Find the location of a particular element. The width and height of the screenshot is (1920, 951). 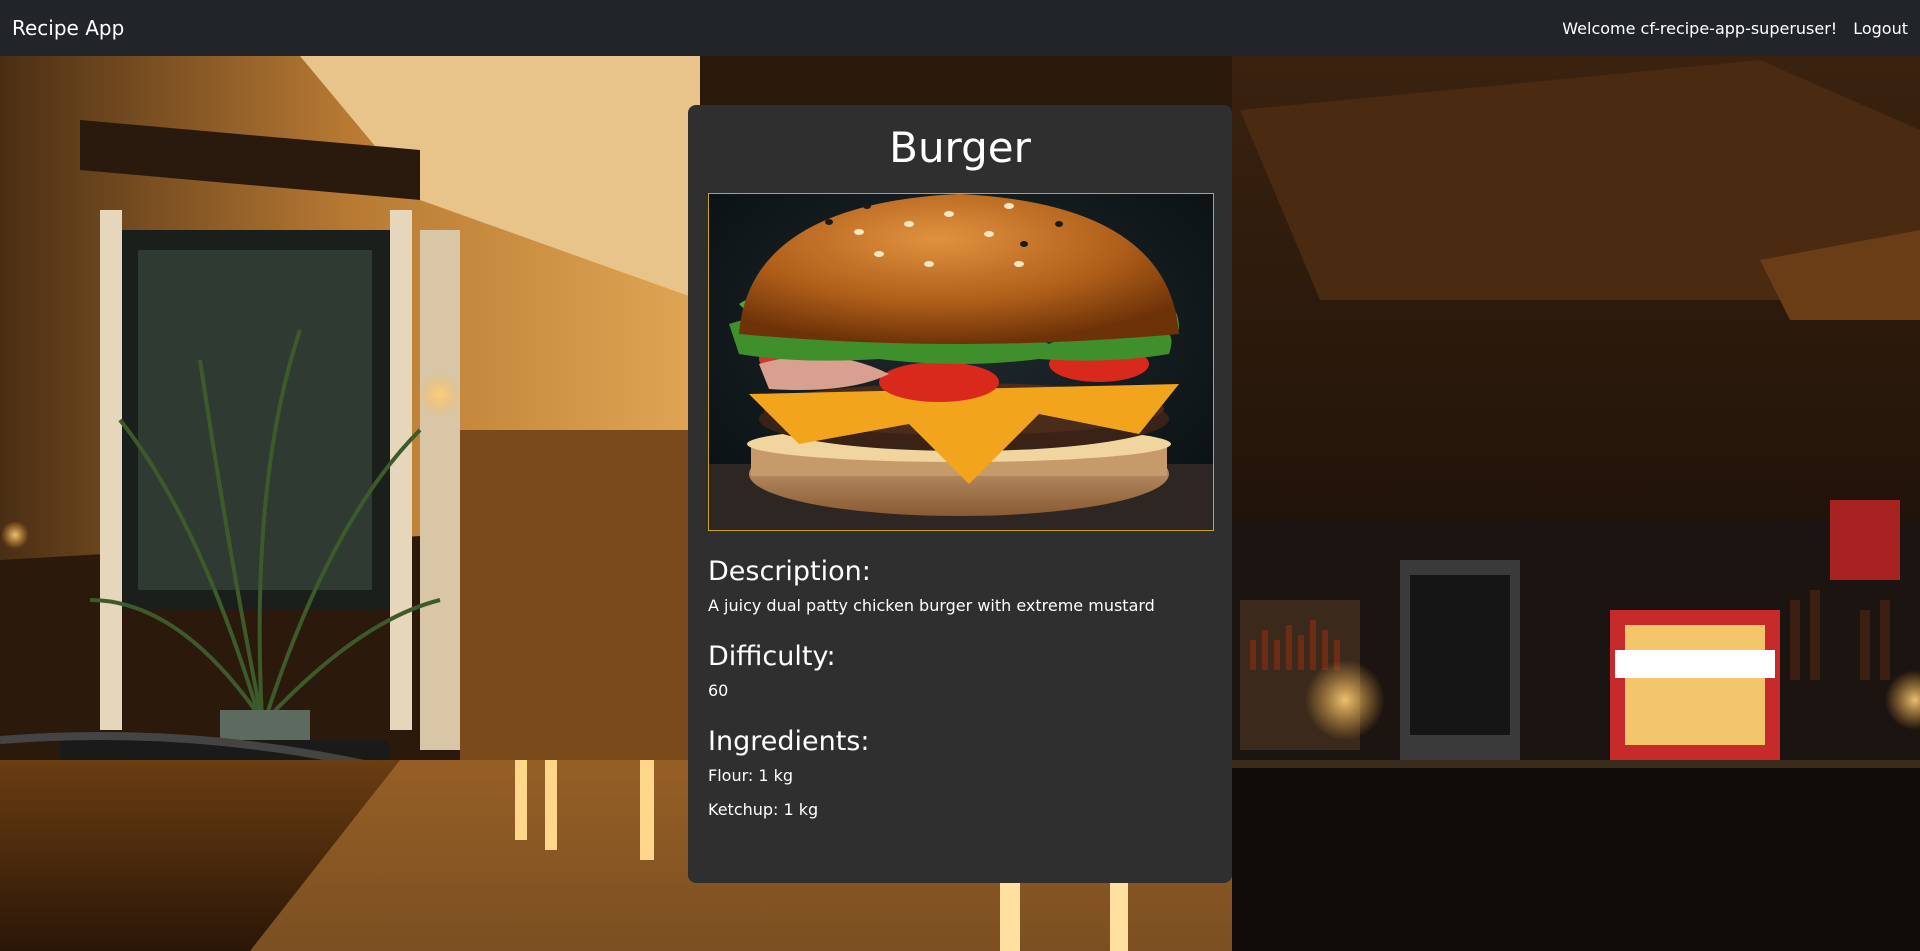

navbar-user-area: Welcome cf-recipe-app-superuser! Logout is located at coordinates (1735, 28).